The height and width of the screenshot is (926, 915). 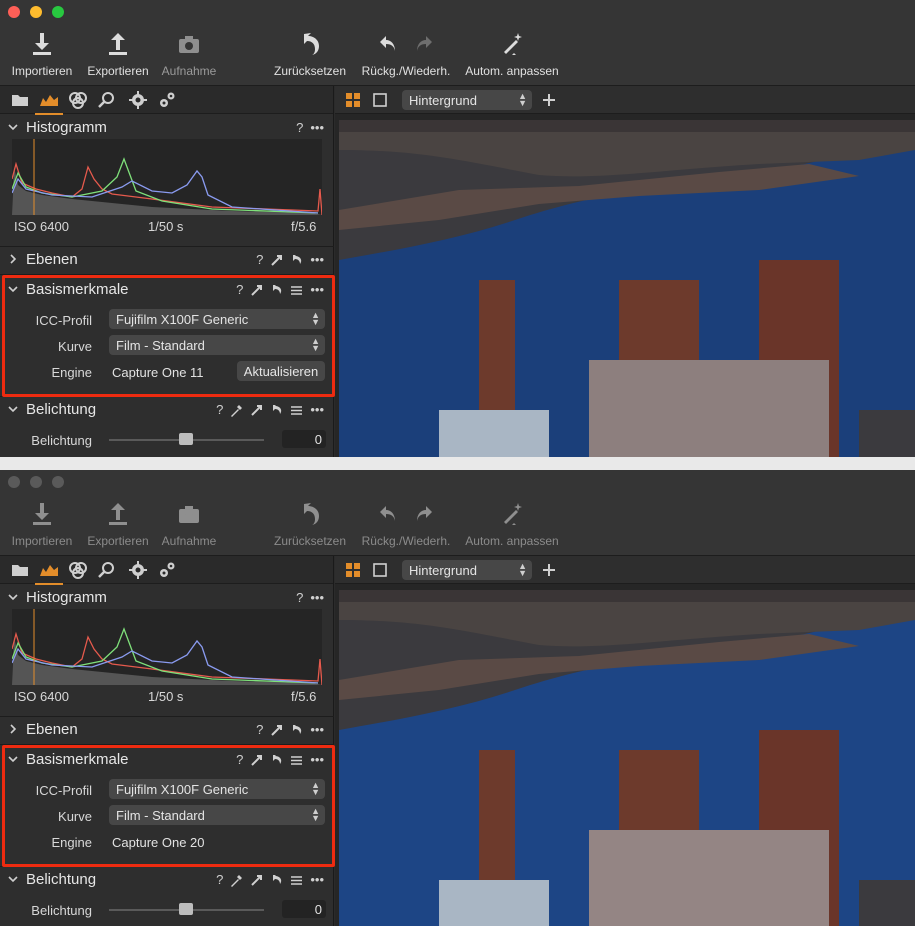 What do you see at coordinates (625, 100) in the screenshot?
I see `viewer-toolbar: Hintergrund ▲ ▼` at bounding box center [625, 100].